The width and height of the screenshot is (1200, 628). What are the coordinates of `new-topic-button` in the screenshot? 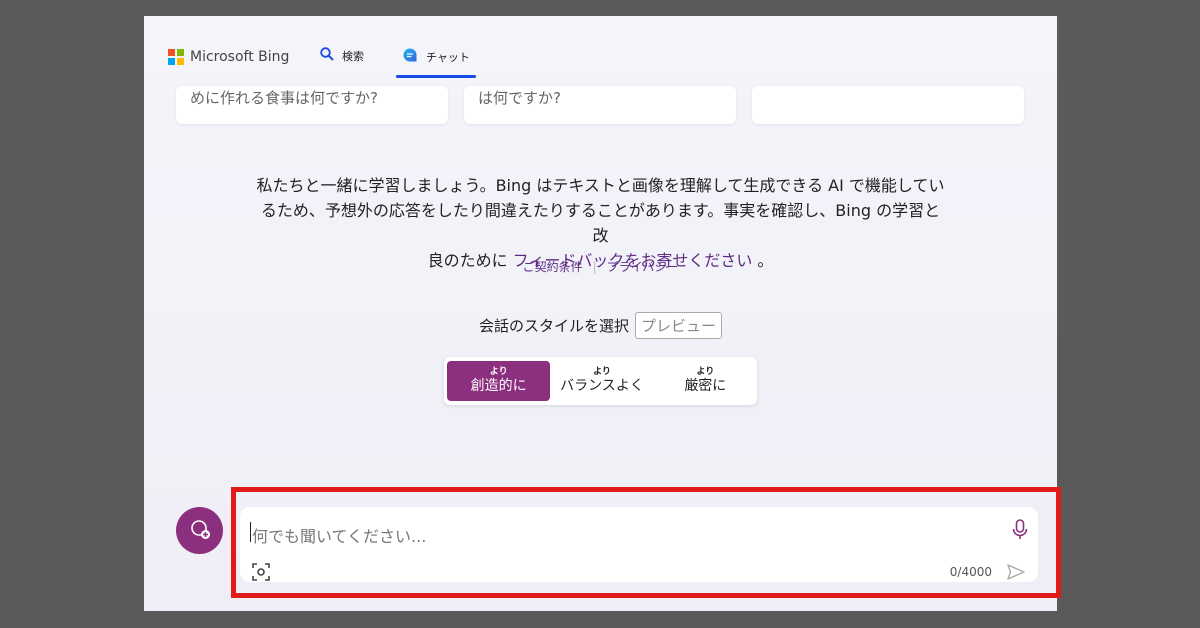 It's located at (199, 530).